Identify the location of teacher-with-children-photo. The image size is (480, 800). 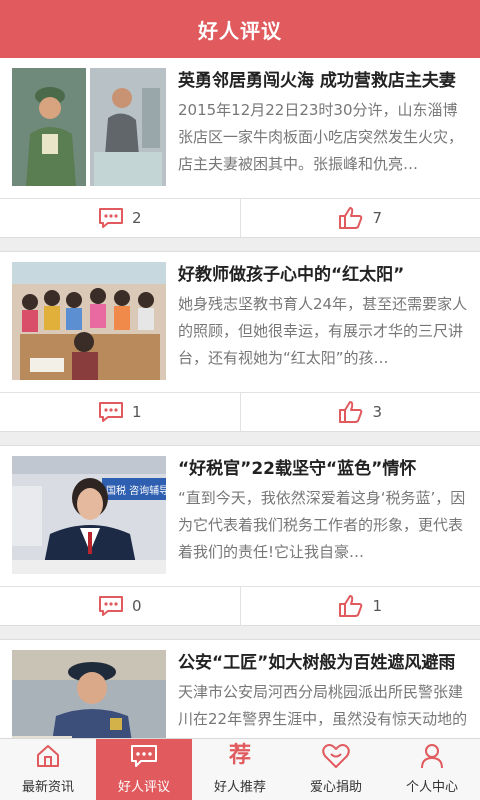
(89, 321).